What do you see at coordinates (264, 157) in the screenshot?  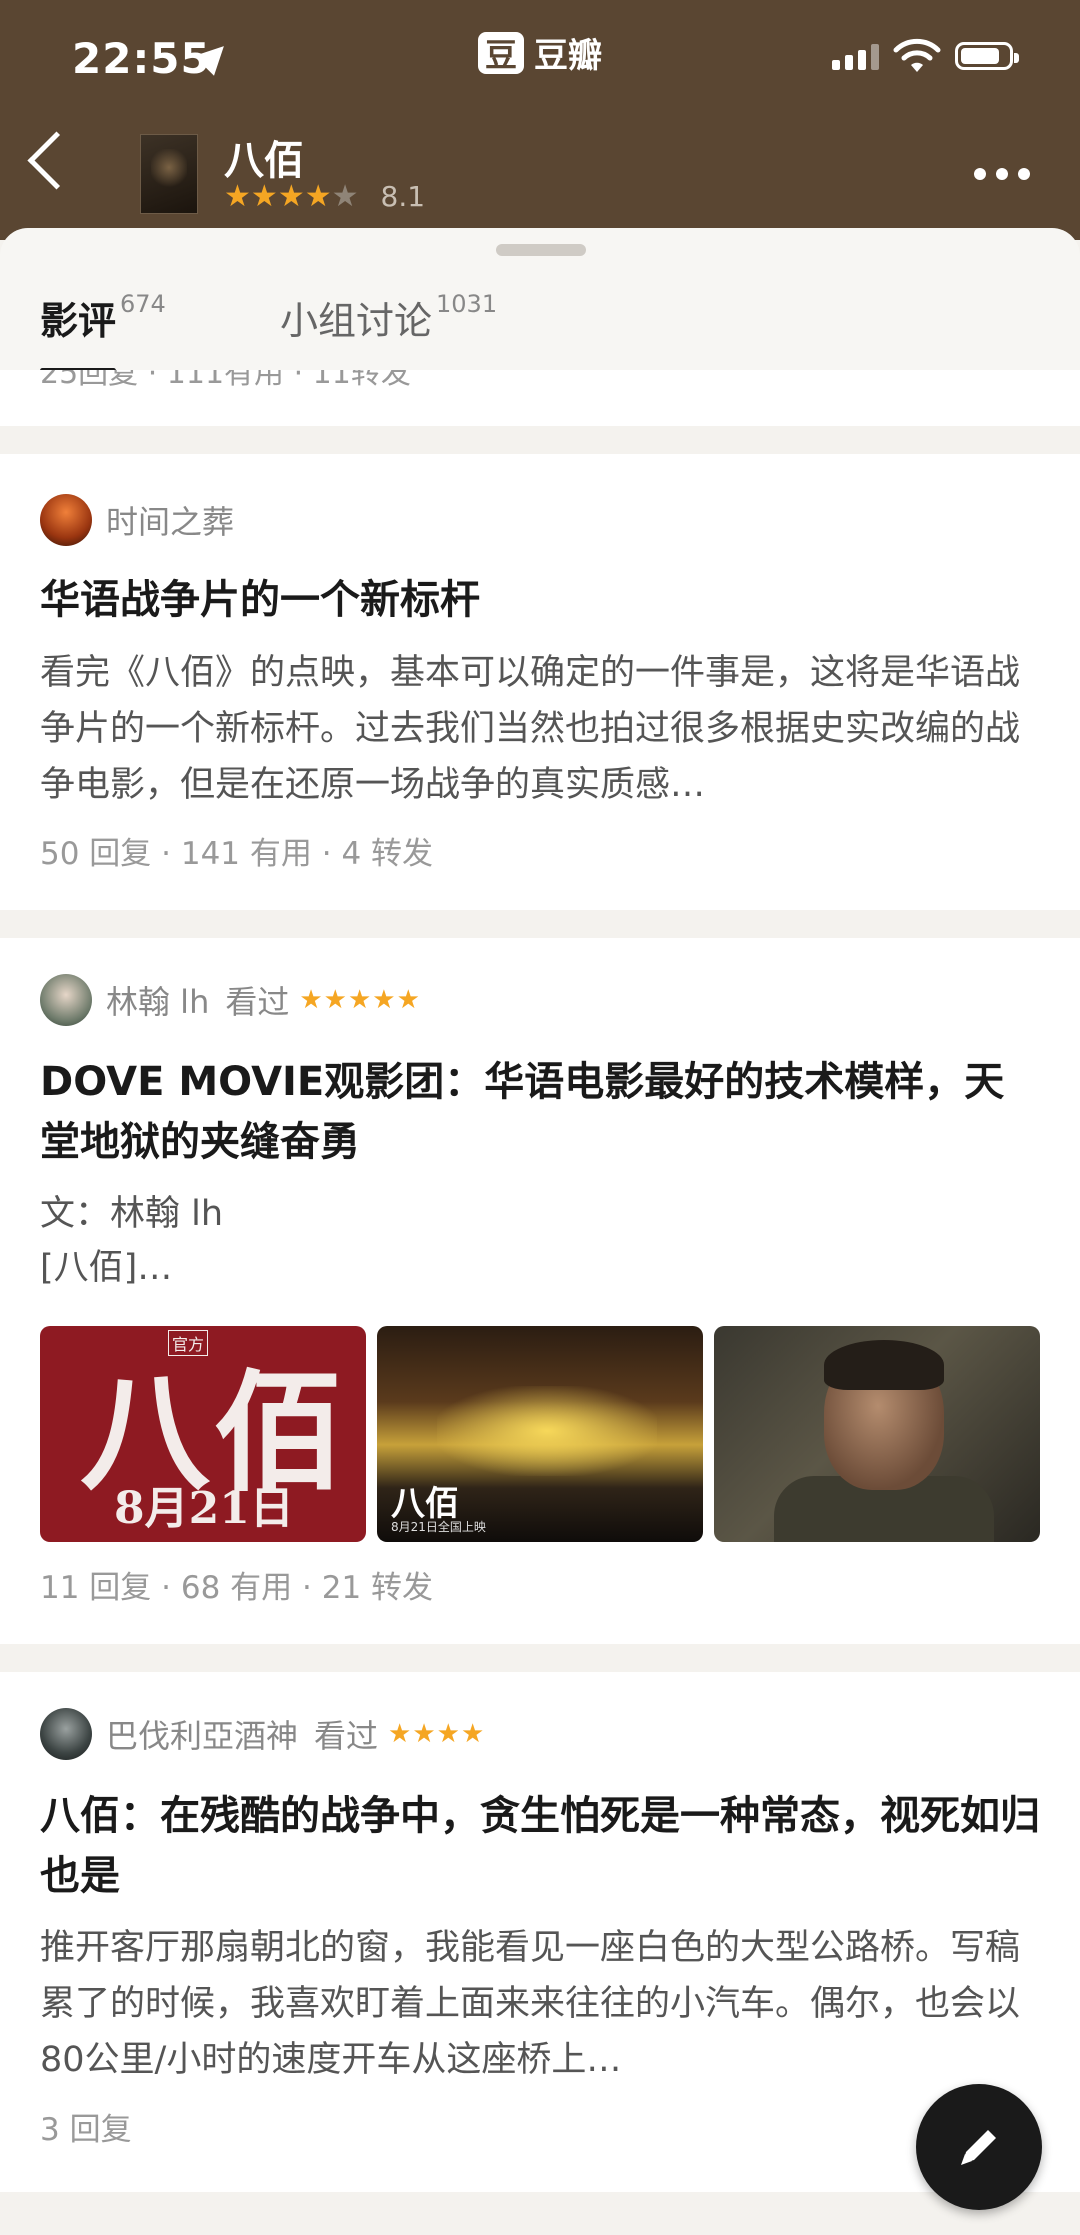 I see `movie-title: 八佰` at bounding box center [264, 157].